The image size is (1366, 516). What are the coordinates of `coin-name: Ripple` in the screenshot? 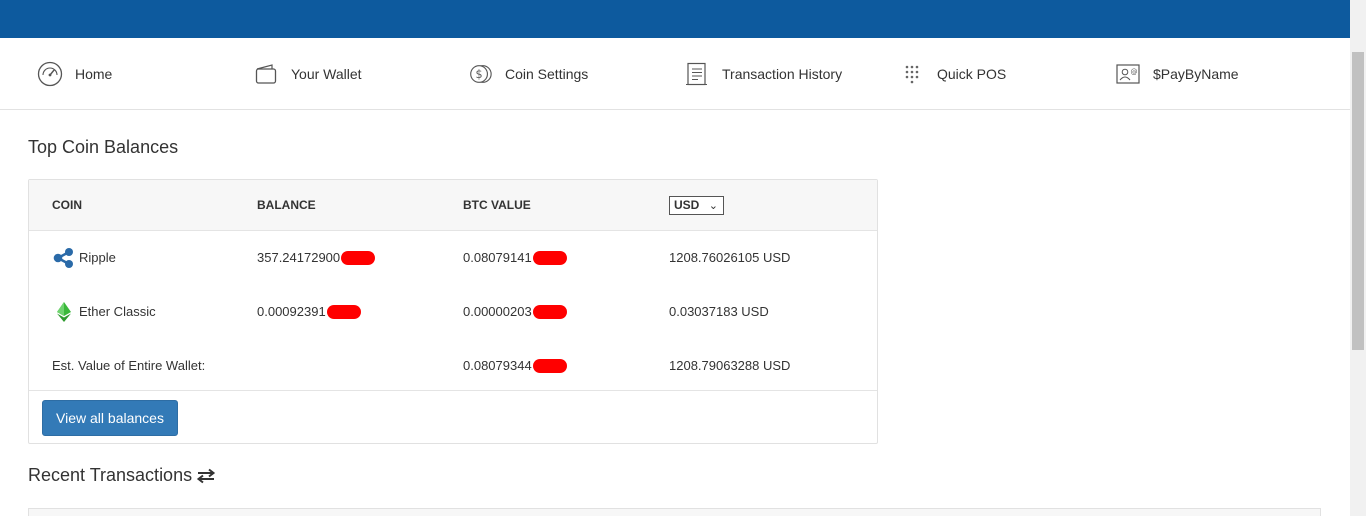 It's located at (97, 257).